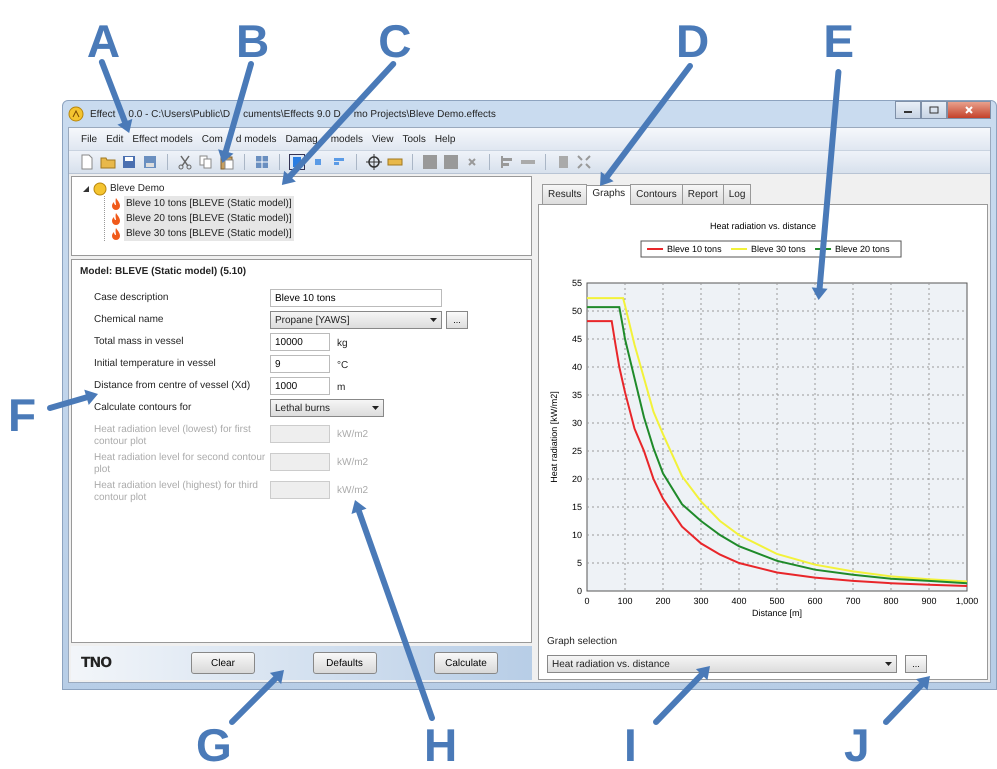  I want to click on y-tick-label: 10, so click(577, 535).